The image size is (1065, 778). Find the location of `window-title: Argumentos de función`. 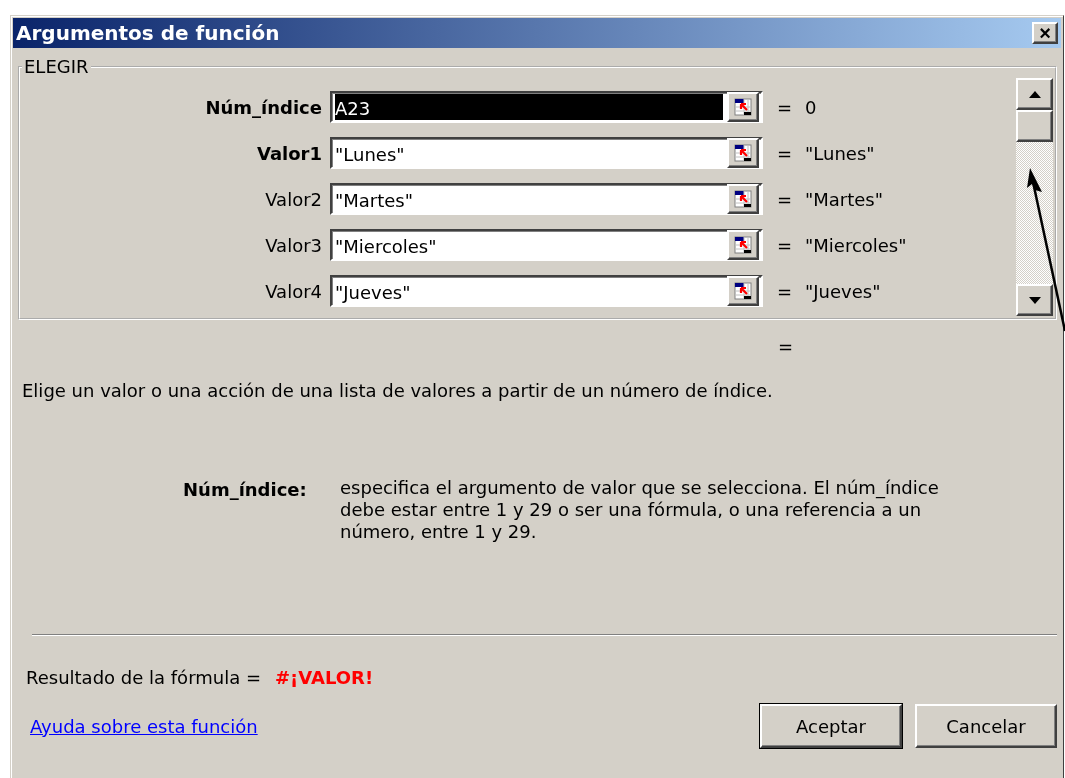

window-title: Argumentos de función is located at coordinates (148, 33).